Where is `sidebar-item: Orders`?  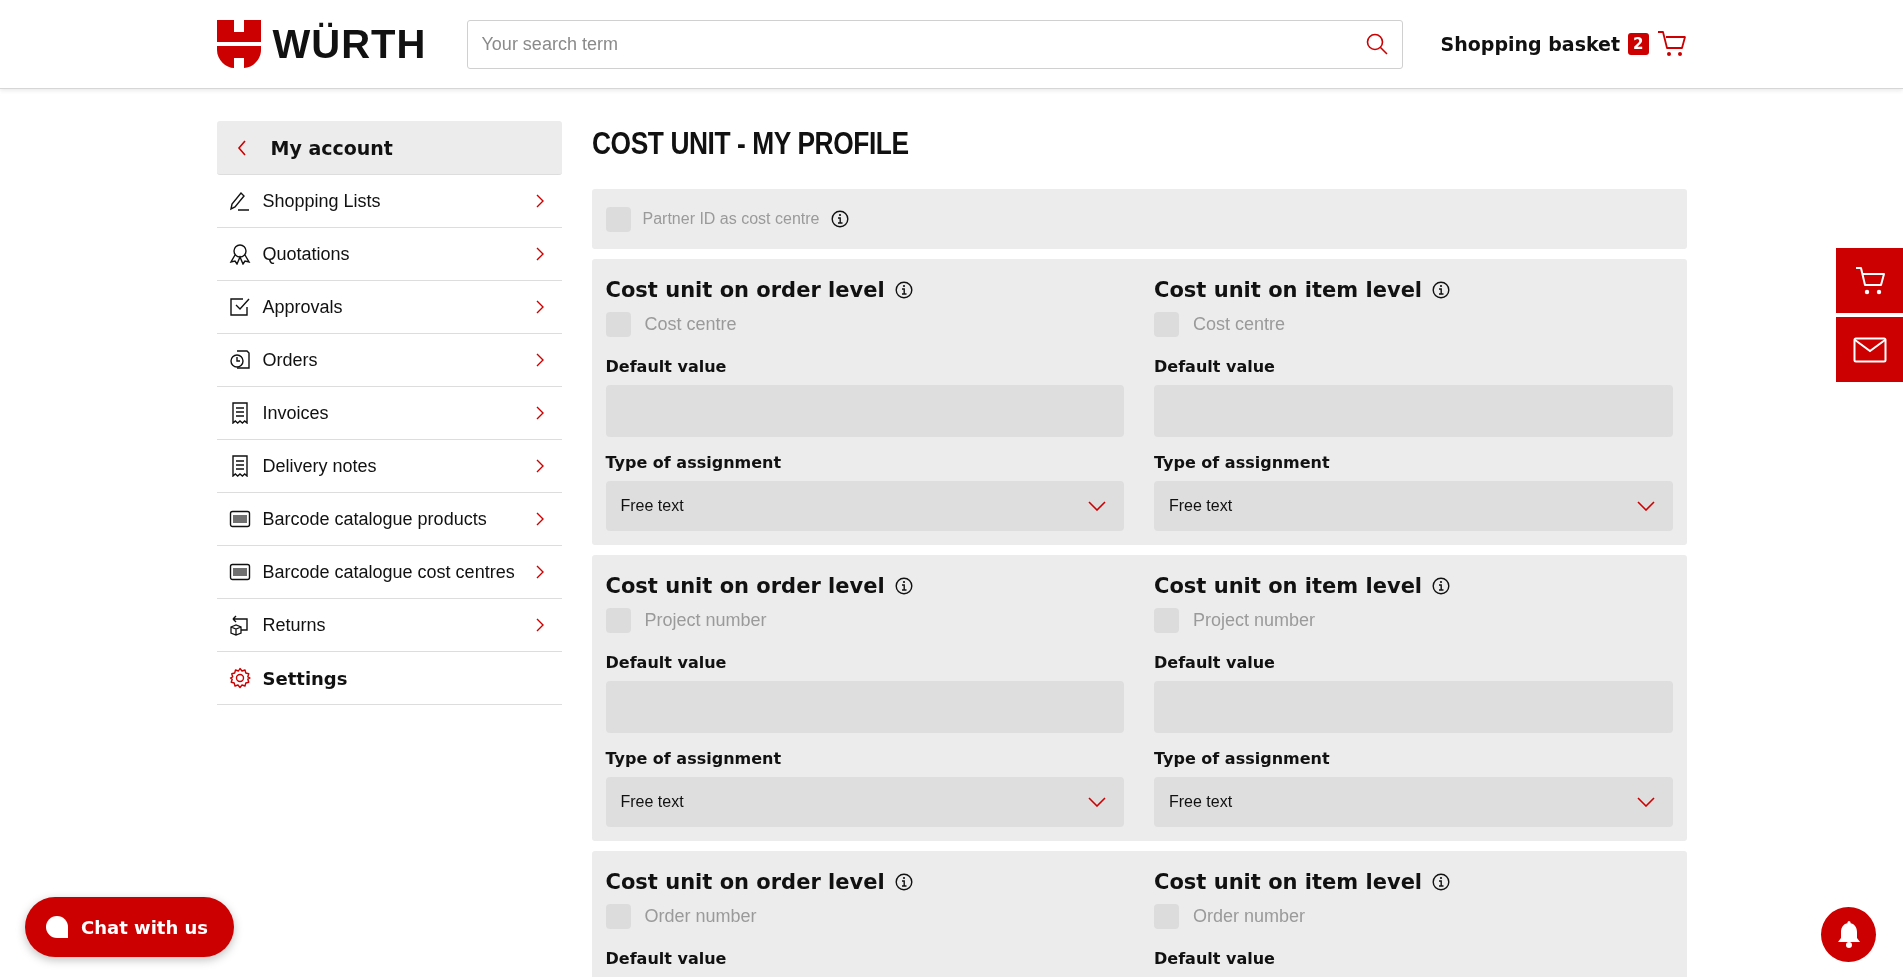 sidebar-item: Orders is located at coordinates (389, 360).